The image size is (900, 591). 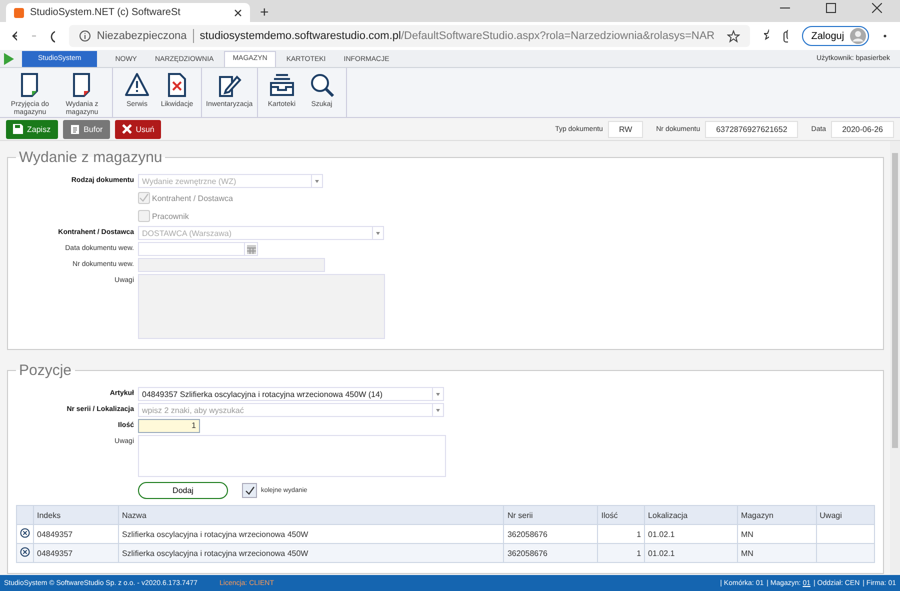 I want to click on column-header: Lokalizacja, so click(x=668, y=515).